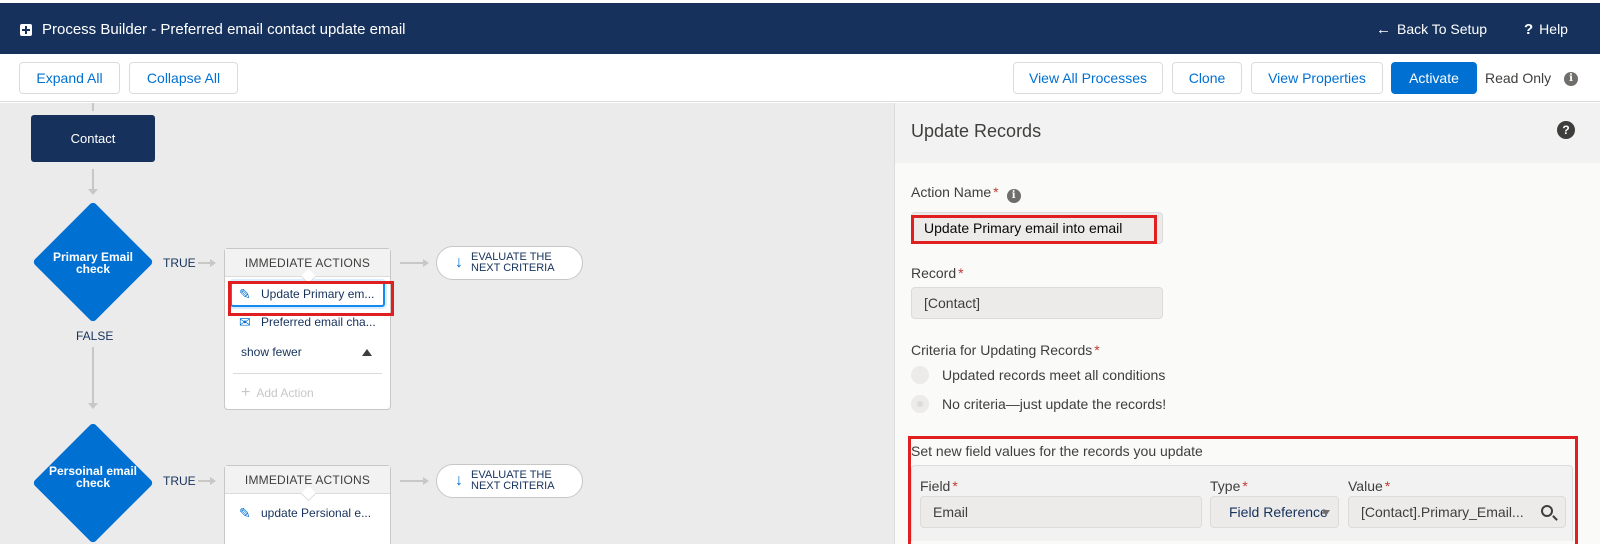 Image resolution: width=1600 pixels, height=544 pixels. I want to click on evaluate-next-criteria-2: ↓ EVALUATE THE NEXT CRITERIA, so click(509, 481).